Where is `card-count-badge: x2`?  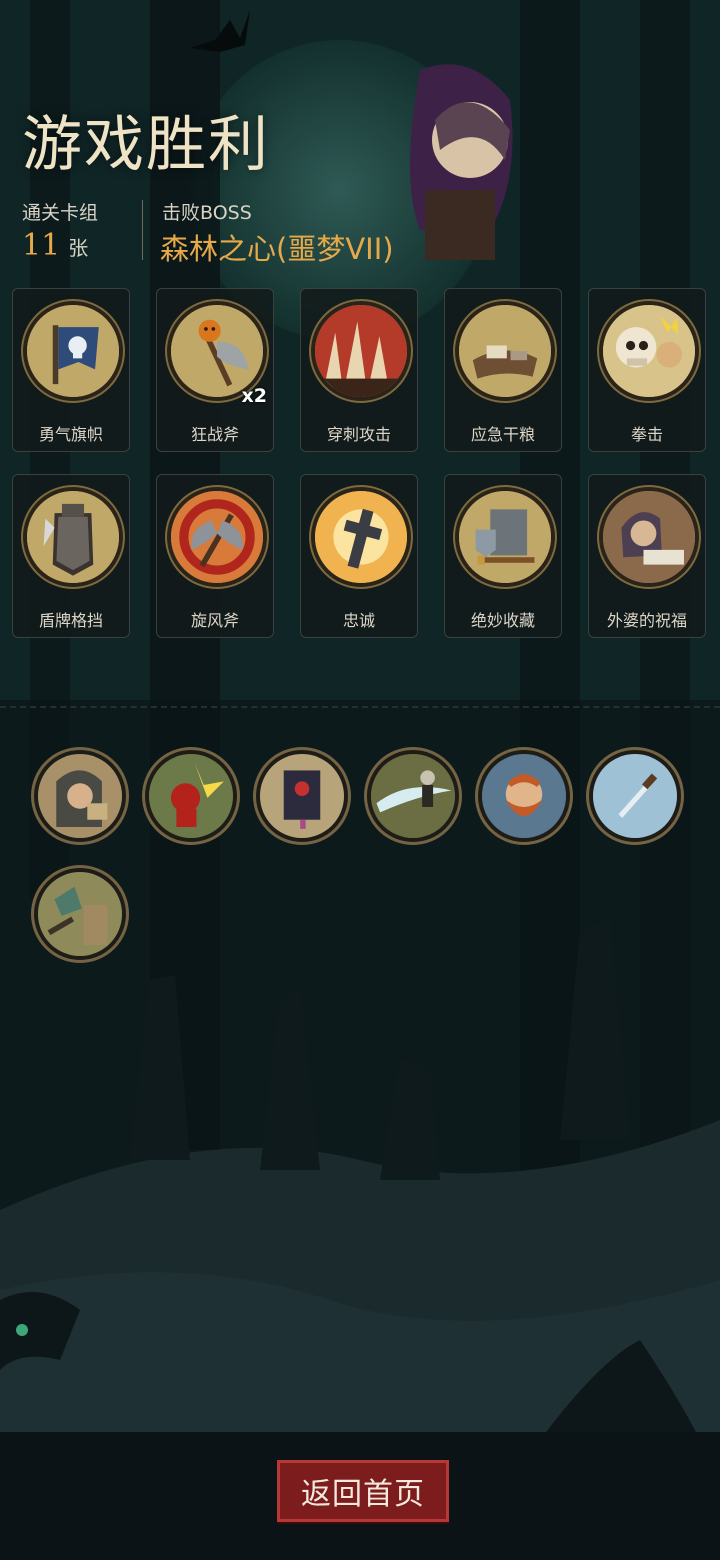
card-count-badge: x2 is located at coordinates (254, 396).